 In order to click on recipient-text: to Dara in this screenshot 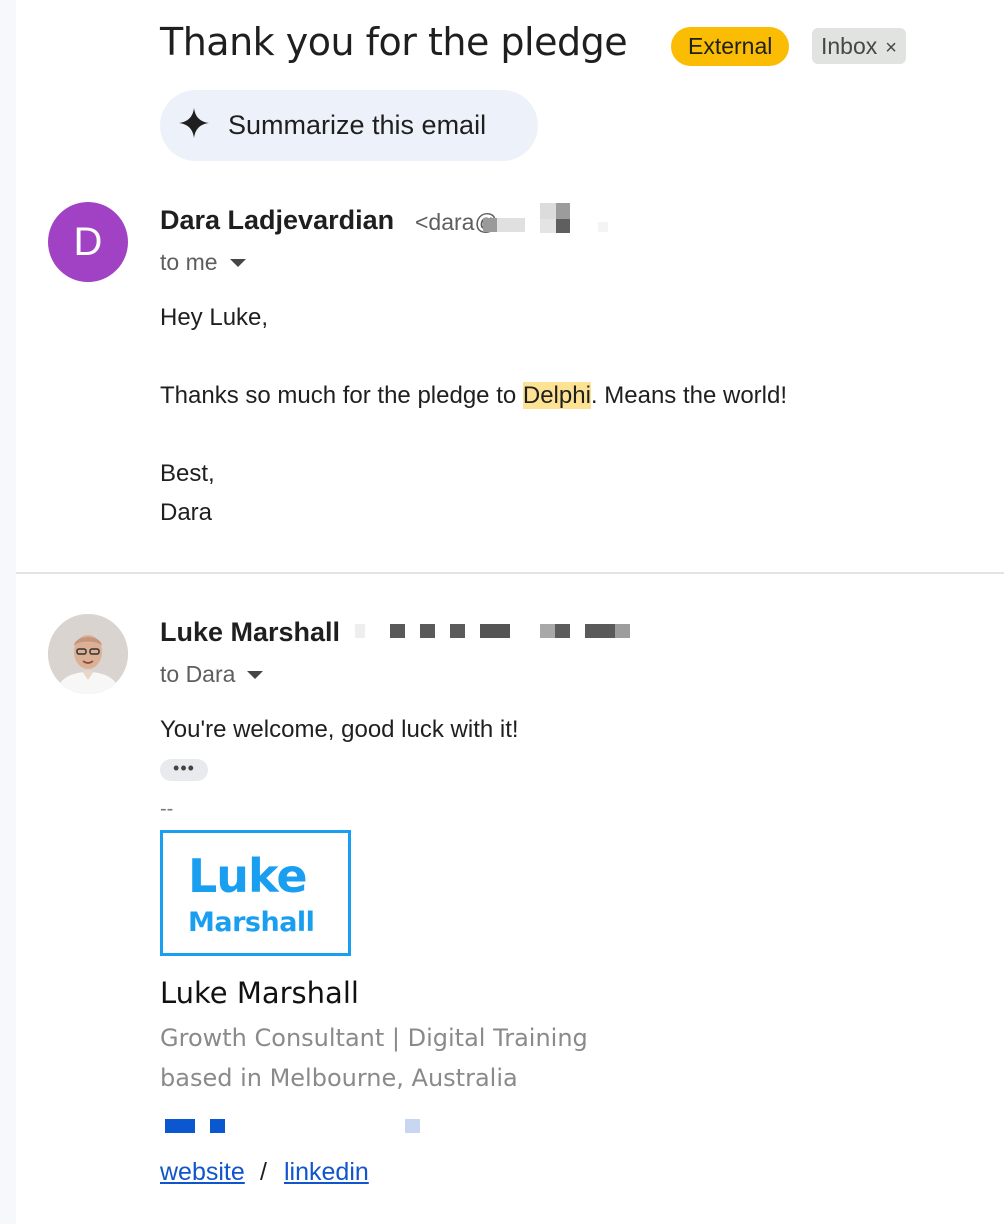, I will do `click(198, 674)`.